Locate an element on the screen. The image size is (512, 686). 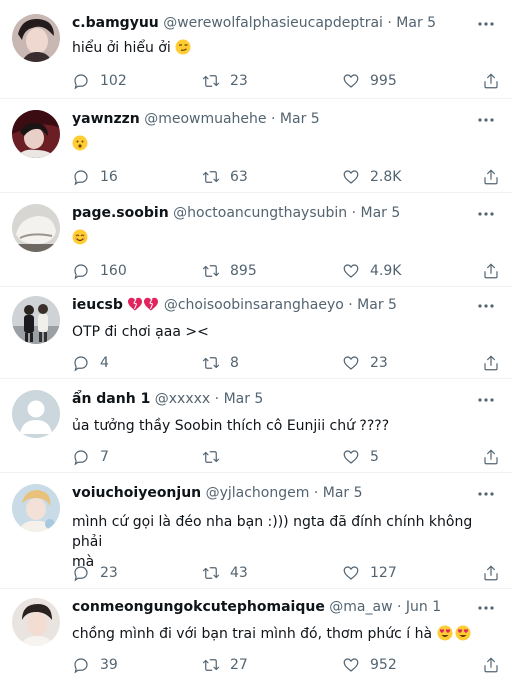
retweet-count: 23 is located at coordinates (239, 81).